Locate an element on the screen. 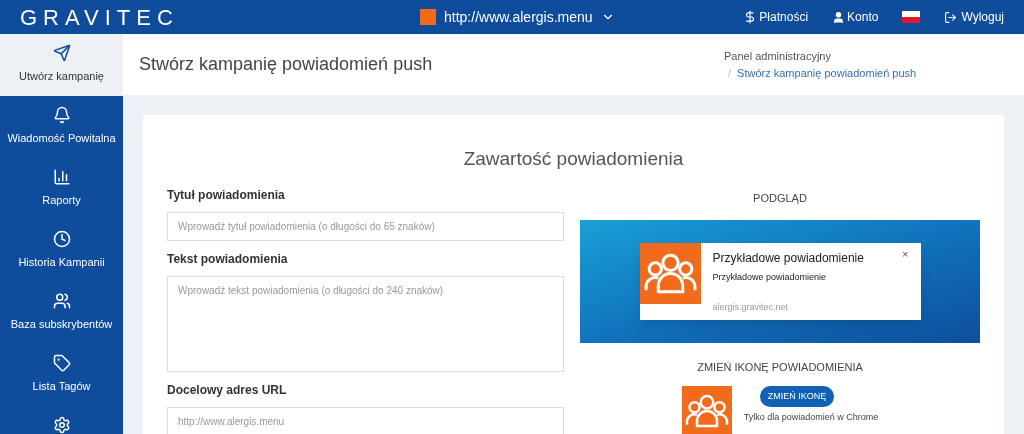 Image resolution: width=1024 pixels, height=434 pixels. notification-domain: alergis.gravitec.net is located at coordinates (751, 307).